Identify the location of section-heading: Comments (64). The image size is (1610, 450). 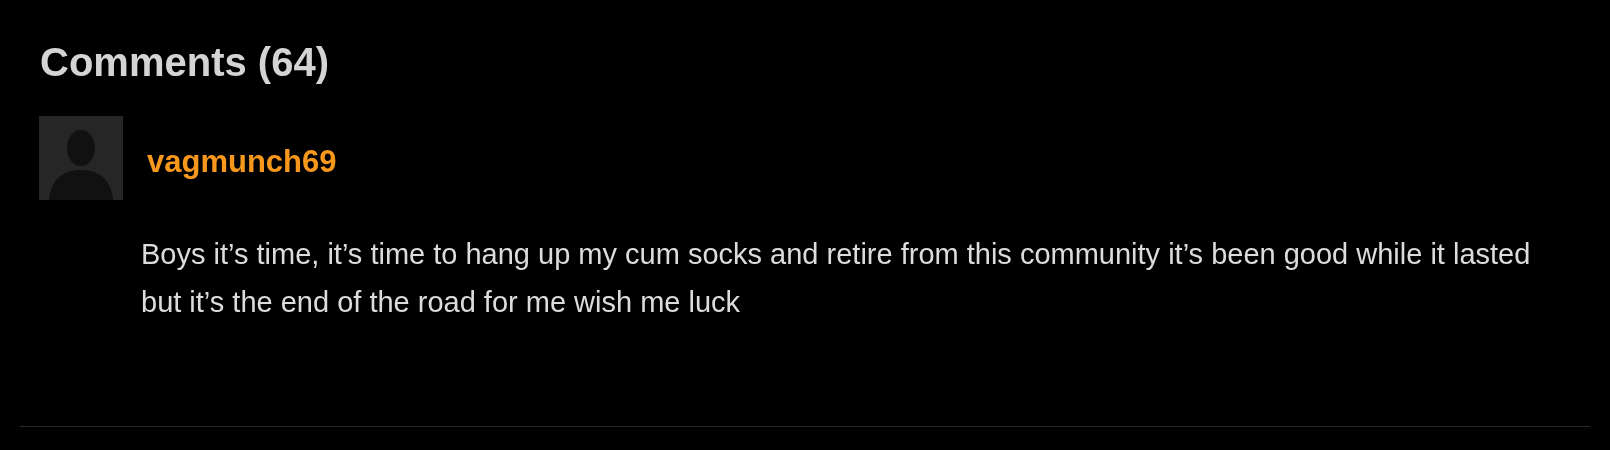
(184, 62).